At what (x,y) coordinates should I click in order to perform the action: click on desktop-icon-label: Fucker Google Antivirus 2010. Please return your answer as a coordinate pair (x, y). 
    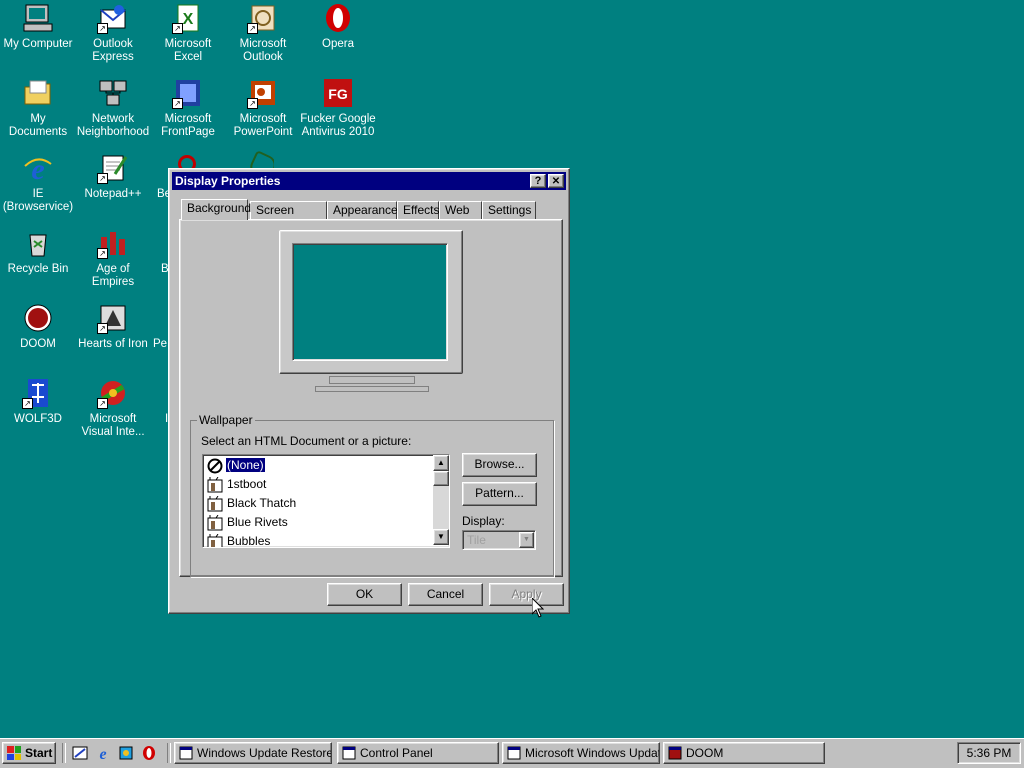
    Looking at the image, I should click on (338, 125).